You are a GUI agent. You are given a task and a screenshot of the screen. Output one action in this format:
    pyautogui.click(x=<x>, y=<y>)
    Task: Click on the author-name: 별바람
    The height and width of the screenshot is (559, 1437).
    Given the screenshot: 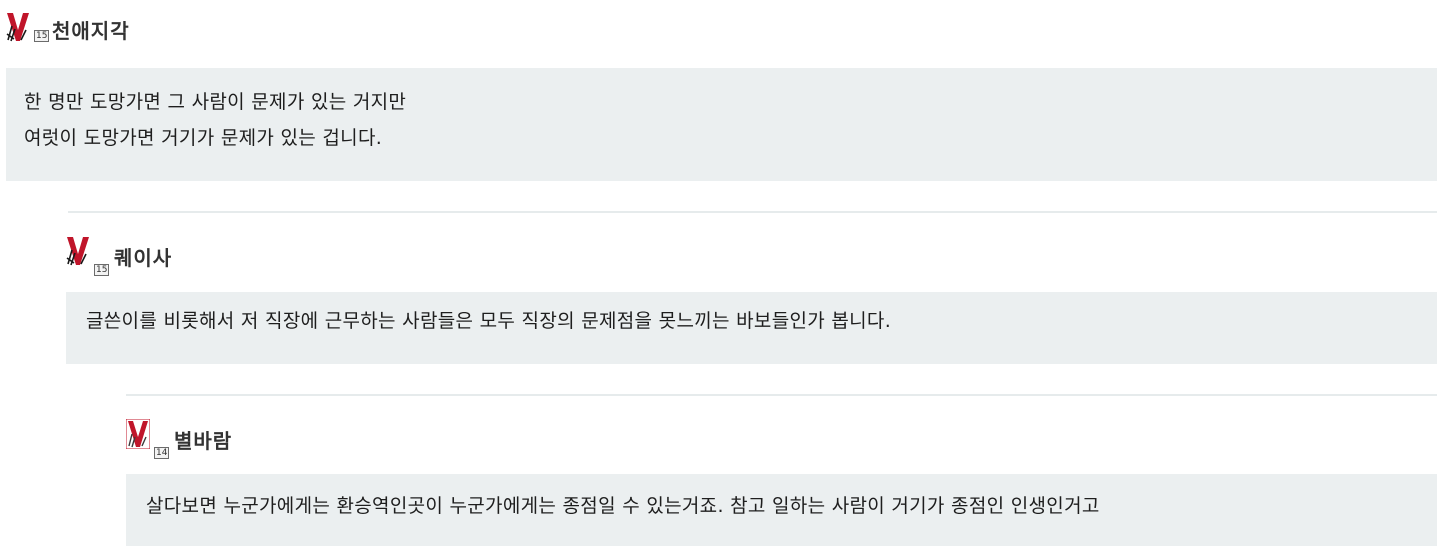 What is the action you would take?
    pyautogui.click(x=203, y=439)
    